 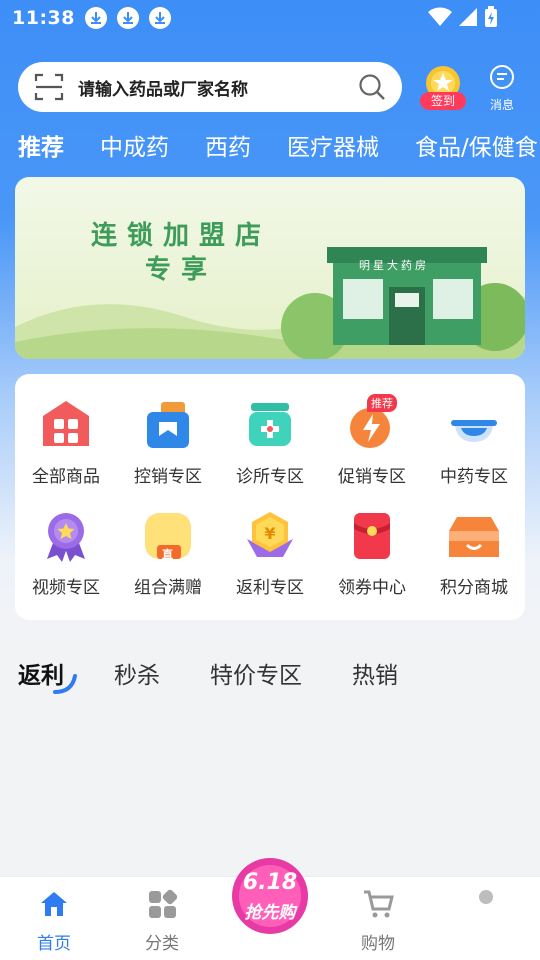 What do you see at coordinates (474, 588) in the screenshot?
I see `grid-label: 积分商城` at bounding box center [474, 588].